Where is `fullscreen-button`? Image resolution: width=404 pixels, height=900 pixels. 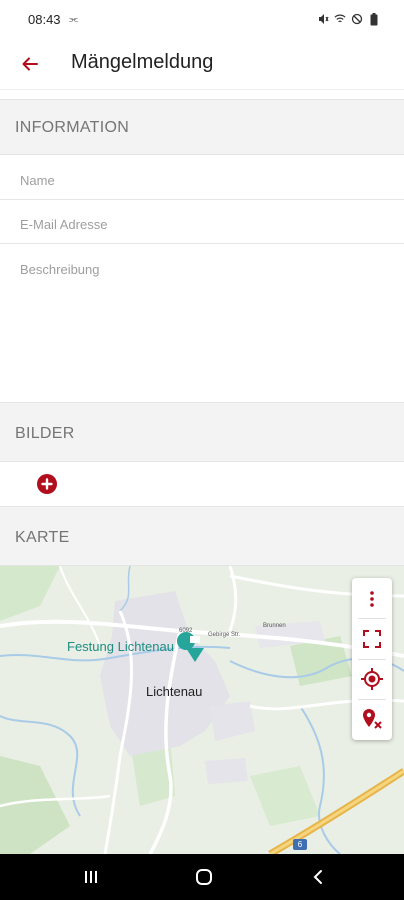 fullscreen-button is located at coordinates (372, 639).